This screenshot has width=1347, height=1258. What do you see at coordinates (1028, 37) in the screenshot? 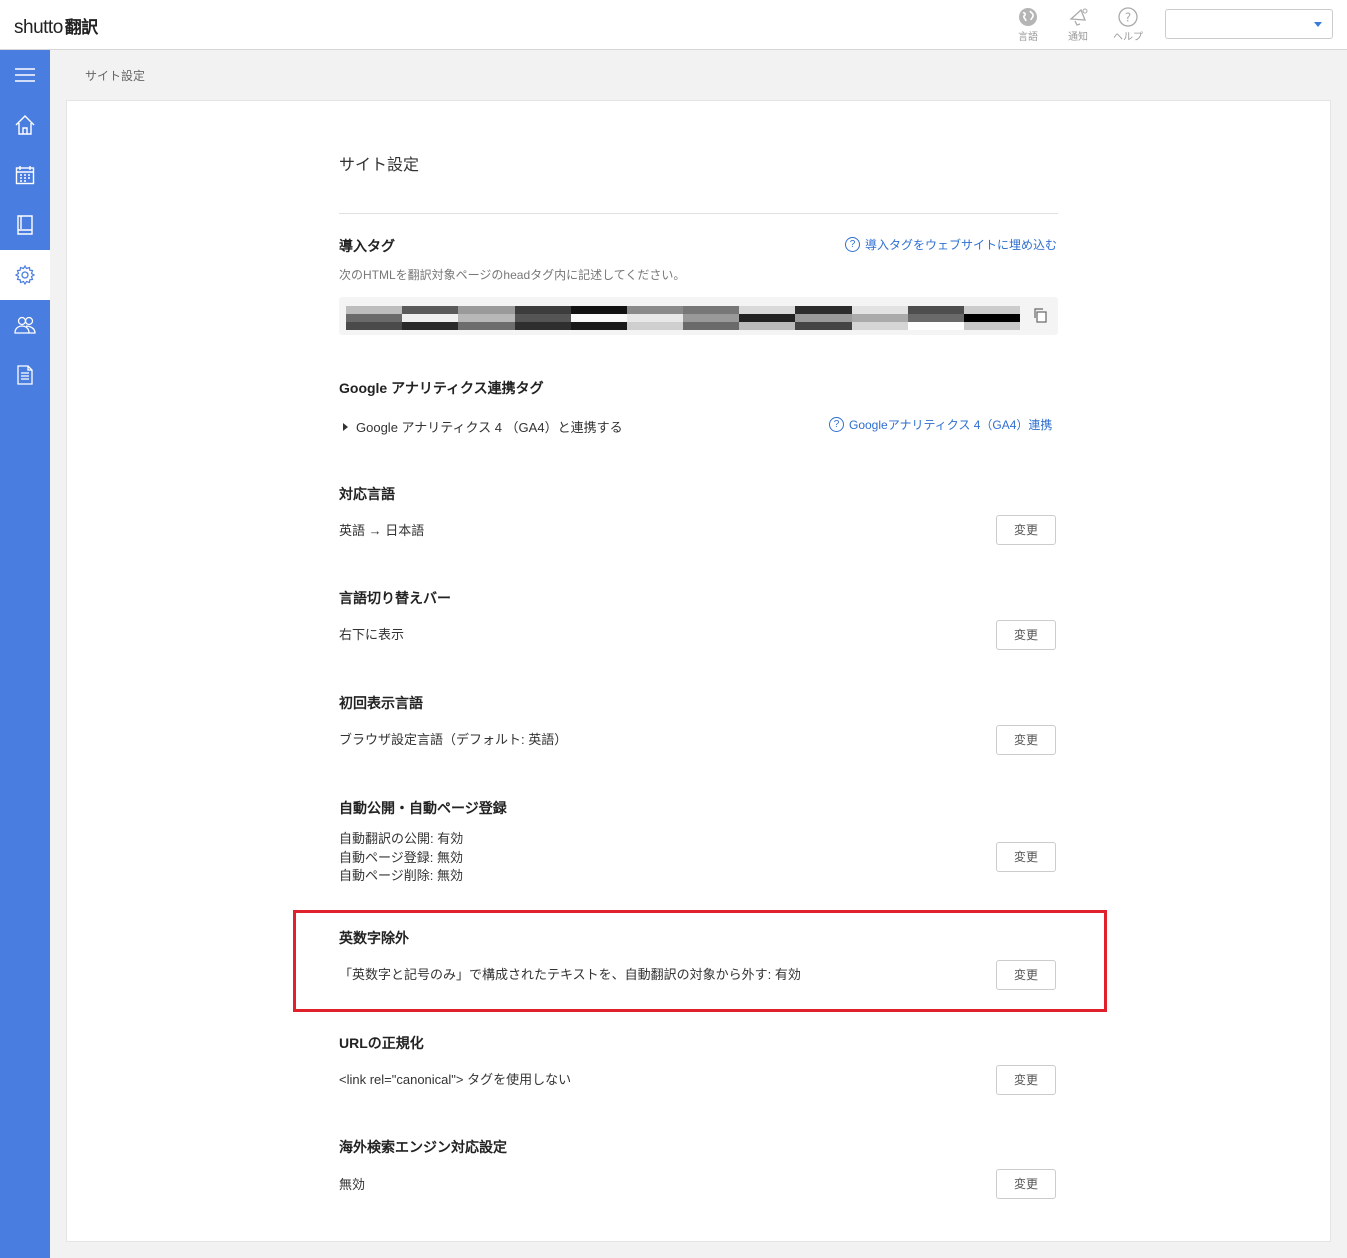
I see `language-label: 言語` at bounding box center [1028, 37].